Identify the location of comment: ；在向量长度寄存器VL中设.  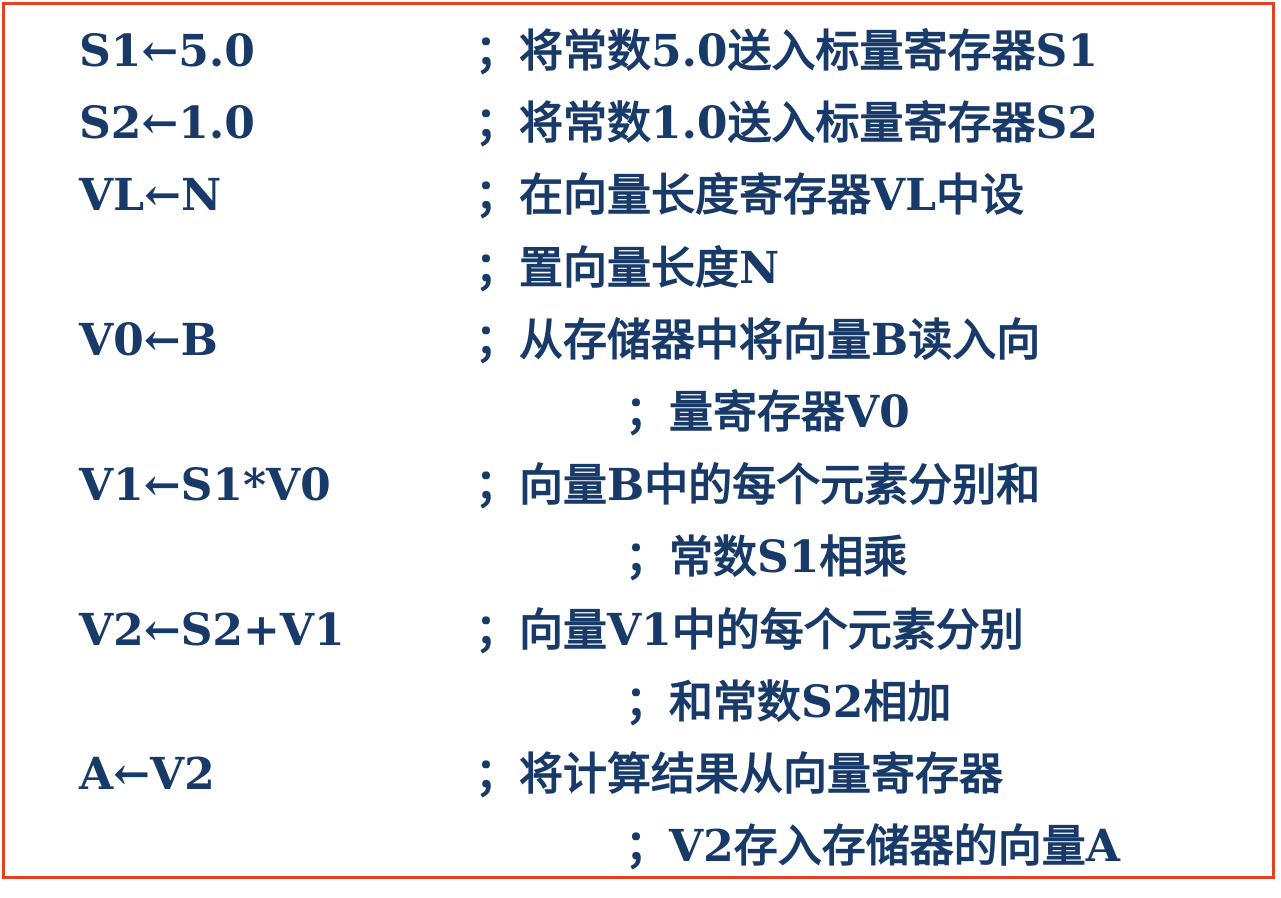
(750, 195).